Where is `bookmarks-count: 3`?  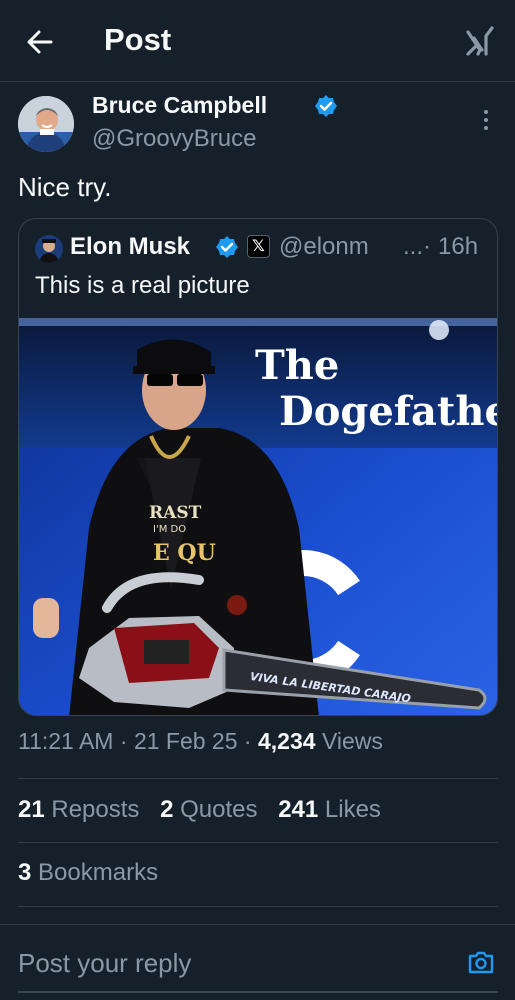
bookmarks-count: 3 is located at coordinates (25, 872).